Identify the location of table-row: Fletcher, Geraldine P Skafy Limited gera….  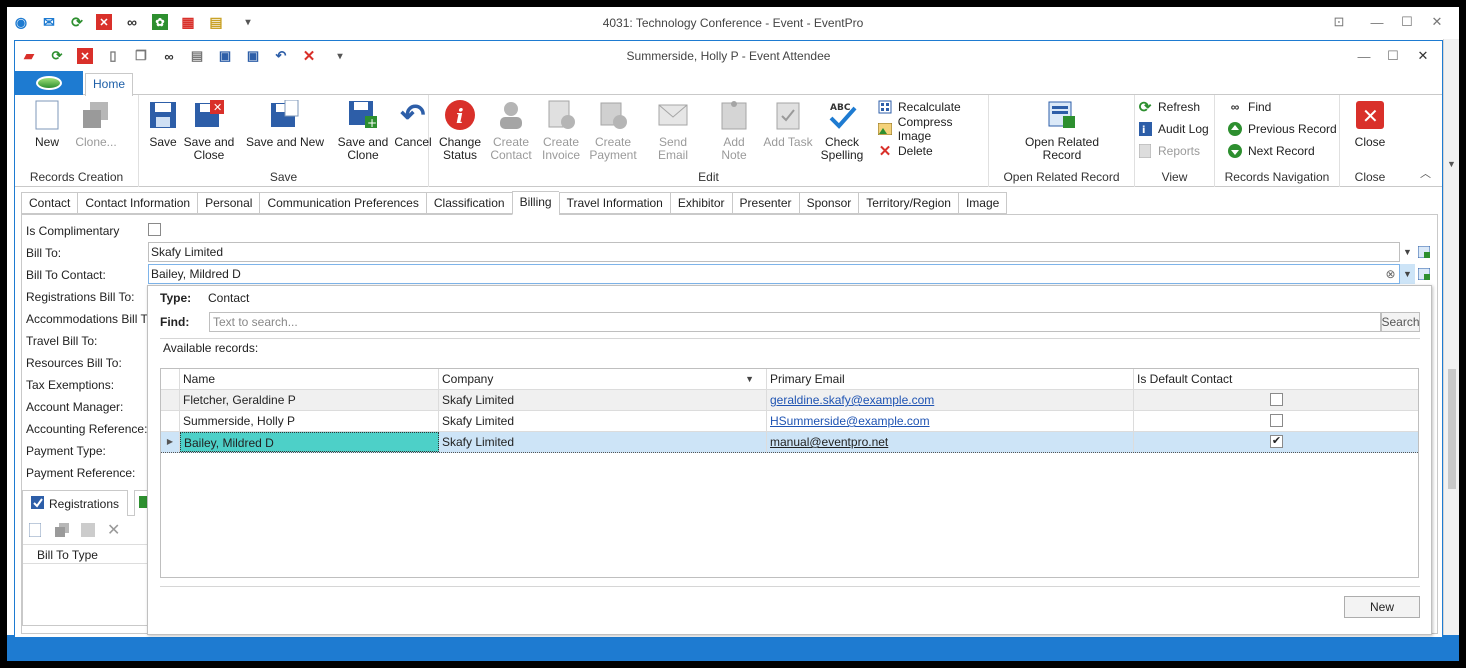
(789, 400).